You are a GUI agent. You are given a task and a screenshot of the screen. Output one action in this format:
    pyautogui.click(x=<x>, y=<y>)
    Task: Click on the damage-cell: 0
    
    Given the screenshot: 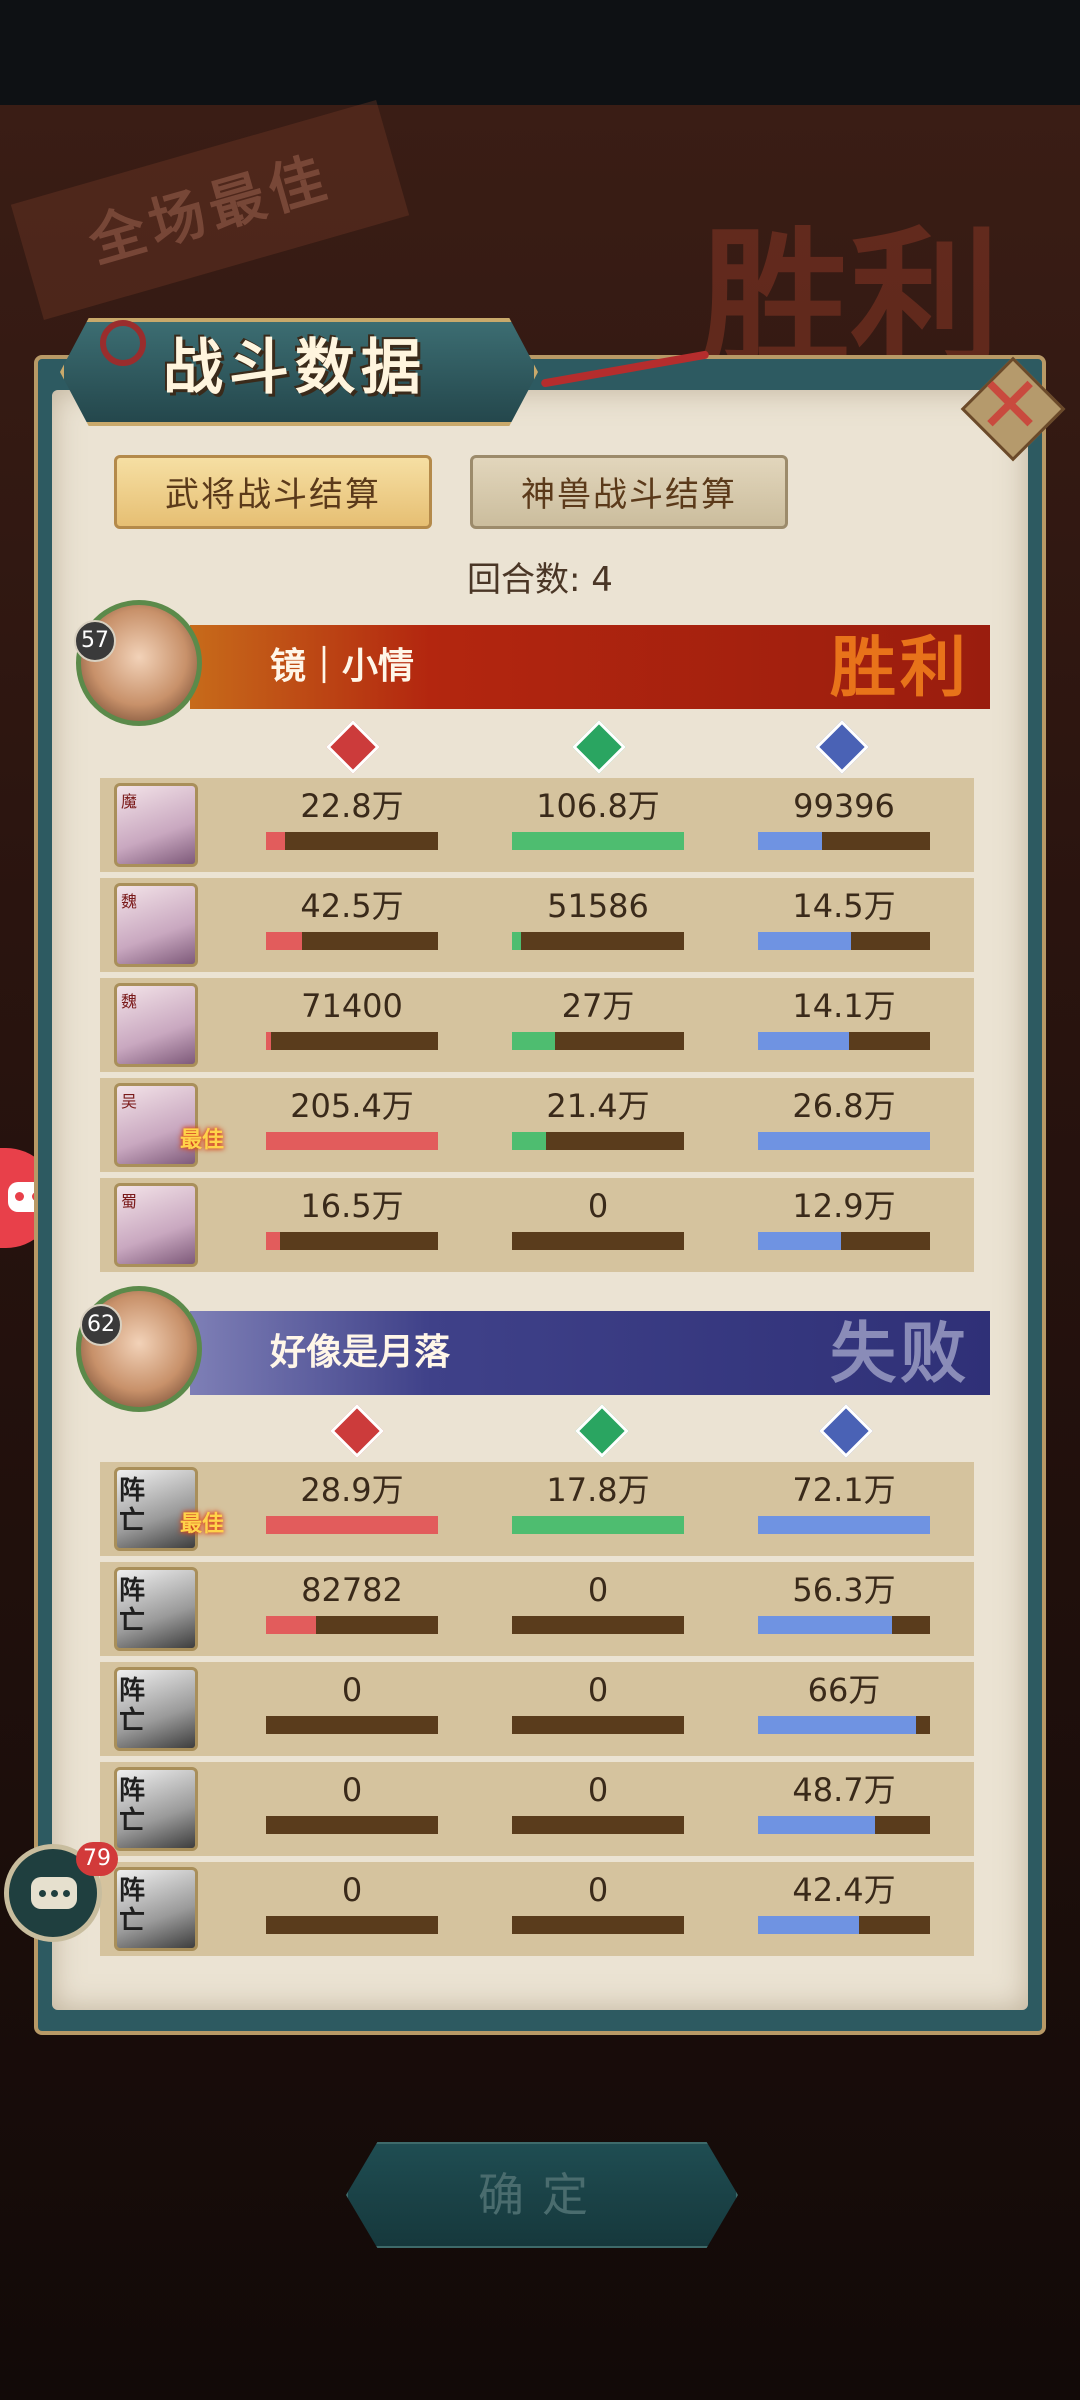 What is the action you would take?
    pyautogui.click(x=352, y=1701)
    